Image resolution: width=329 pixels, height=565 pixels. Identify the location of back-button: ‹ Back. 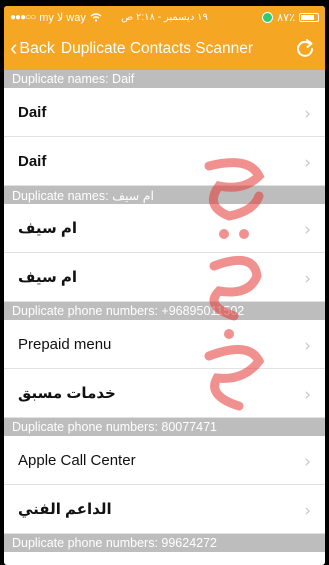
(29, 47).